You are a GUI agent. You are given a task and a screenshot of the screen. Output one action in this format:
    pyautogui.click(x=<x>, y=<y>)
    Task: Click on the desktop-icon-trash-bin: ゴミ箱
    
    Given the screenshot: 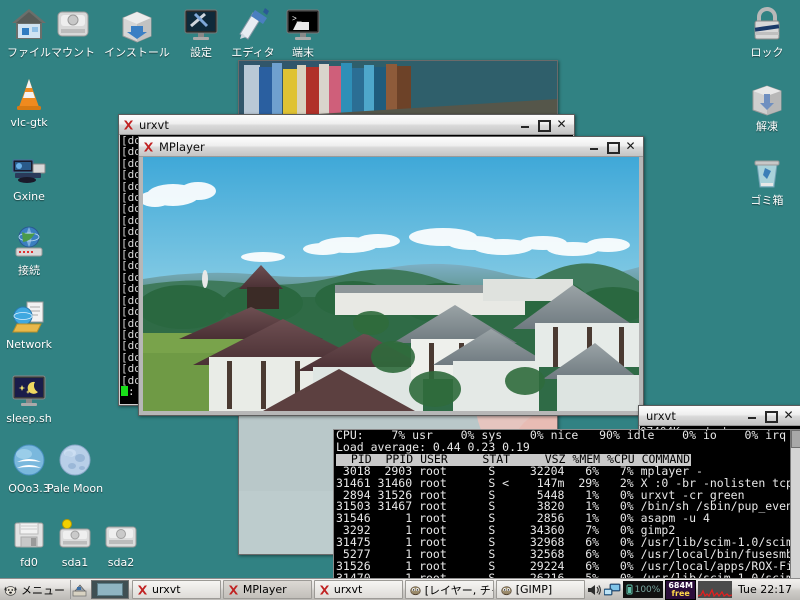 What is the action you would take?
    pyautogui.click(x=765, y=179)
    